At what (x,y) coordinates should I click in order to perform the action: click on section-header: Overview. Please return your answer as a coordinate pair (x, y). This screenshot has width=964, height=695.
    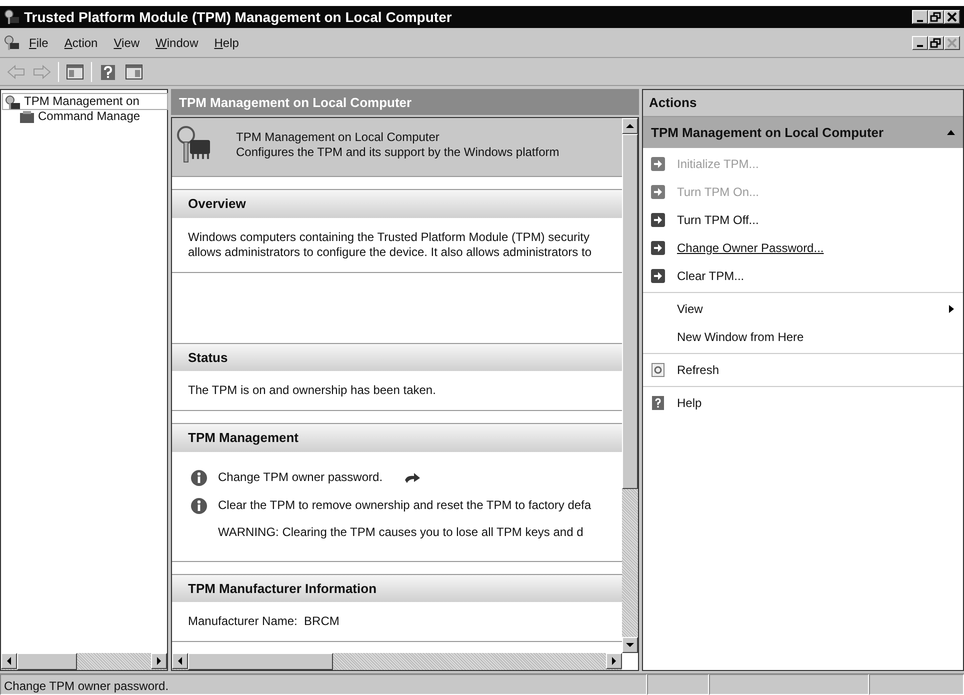
    Looking at the image, I should click on (397, 203).